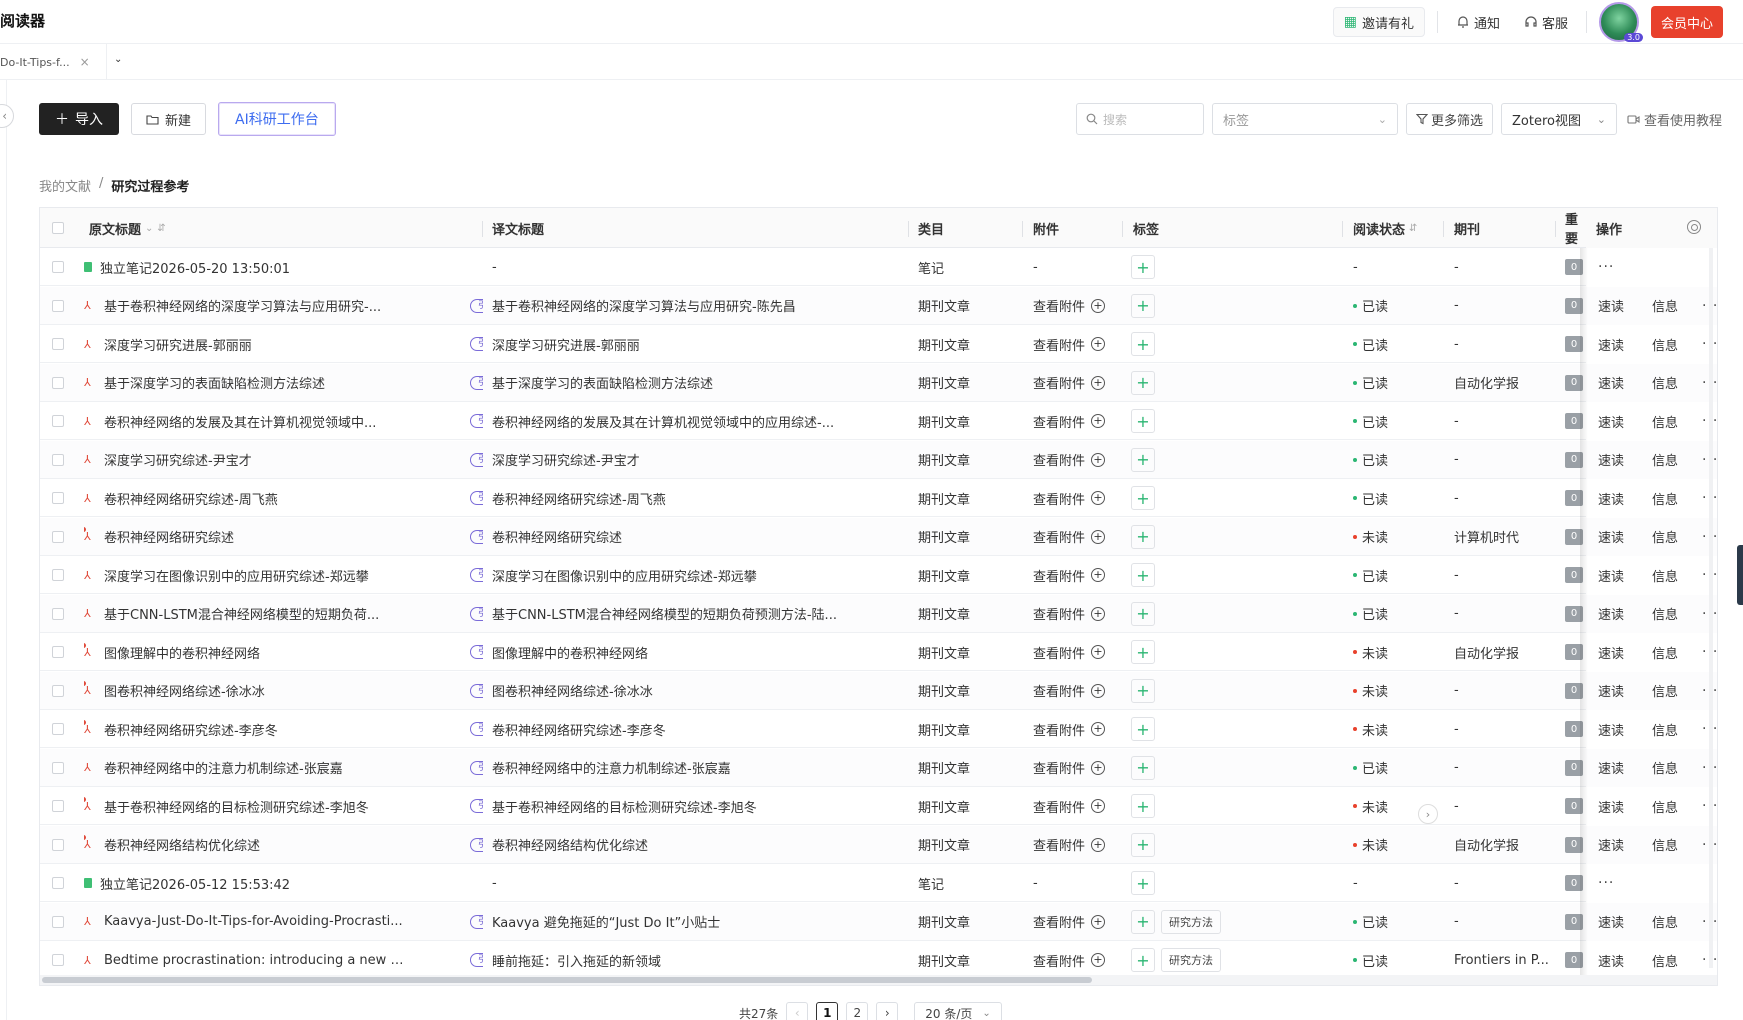  What do you see at coordinates (283, 306) in the screenshot?
I see `title-cell: ⅄ 基于卷积神经网络的深度学习算法与应用研究-... 引用` at bounding box center [283, 306].